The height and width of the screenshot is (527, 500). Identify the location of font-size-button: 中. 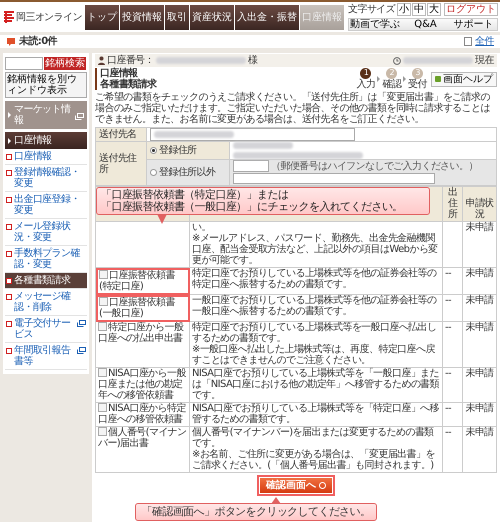
(419, 9).